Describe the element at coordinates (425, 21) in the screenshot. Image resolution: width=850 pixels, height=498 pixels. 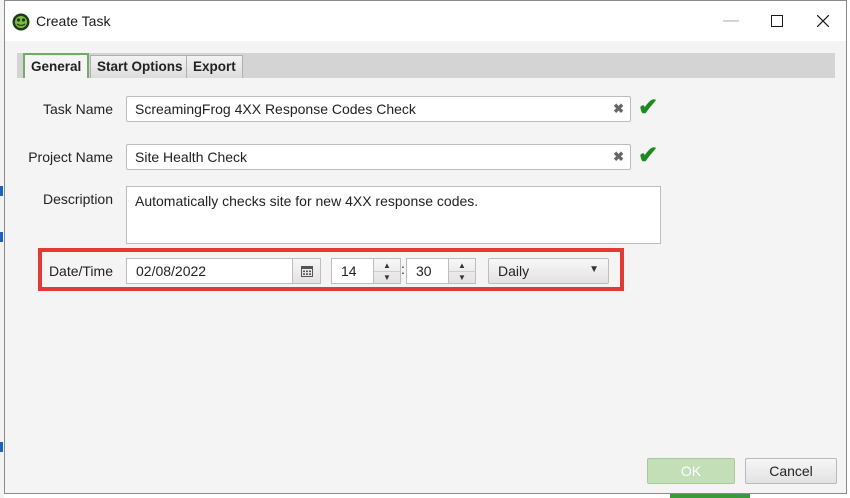
I see `title-bar: Create Task —` at that location.